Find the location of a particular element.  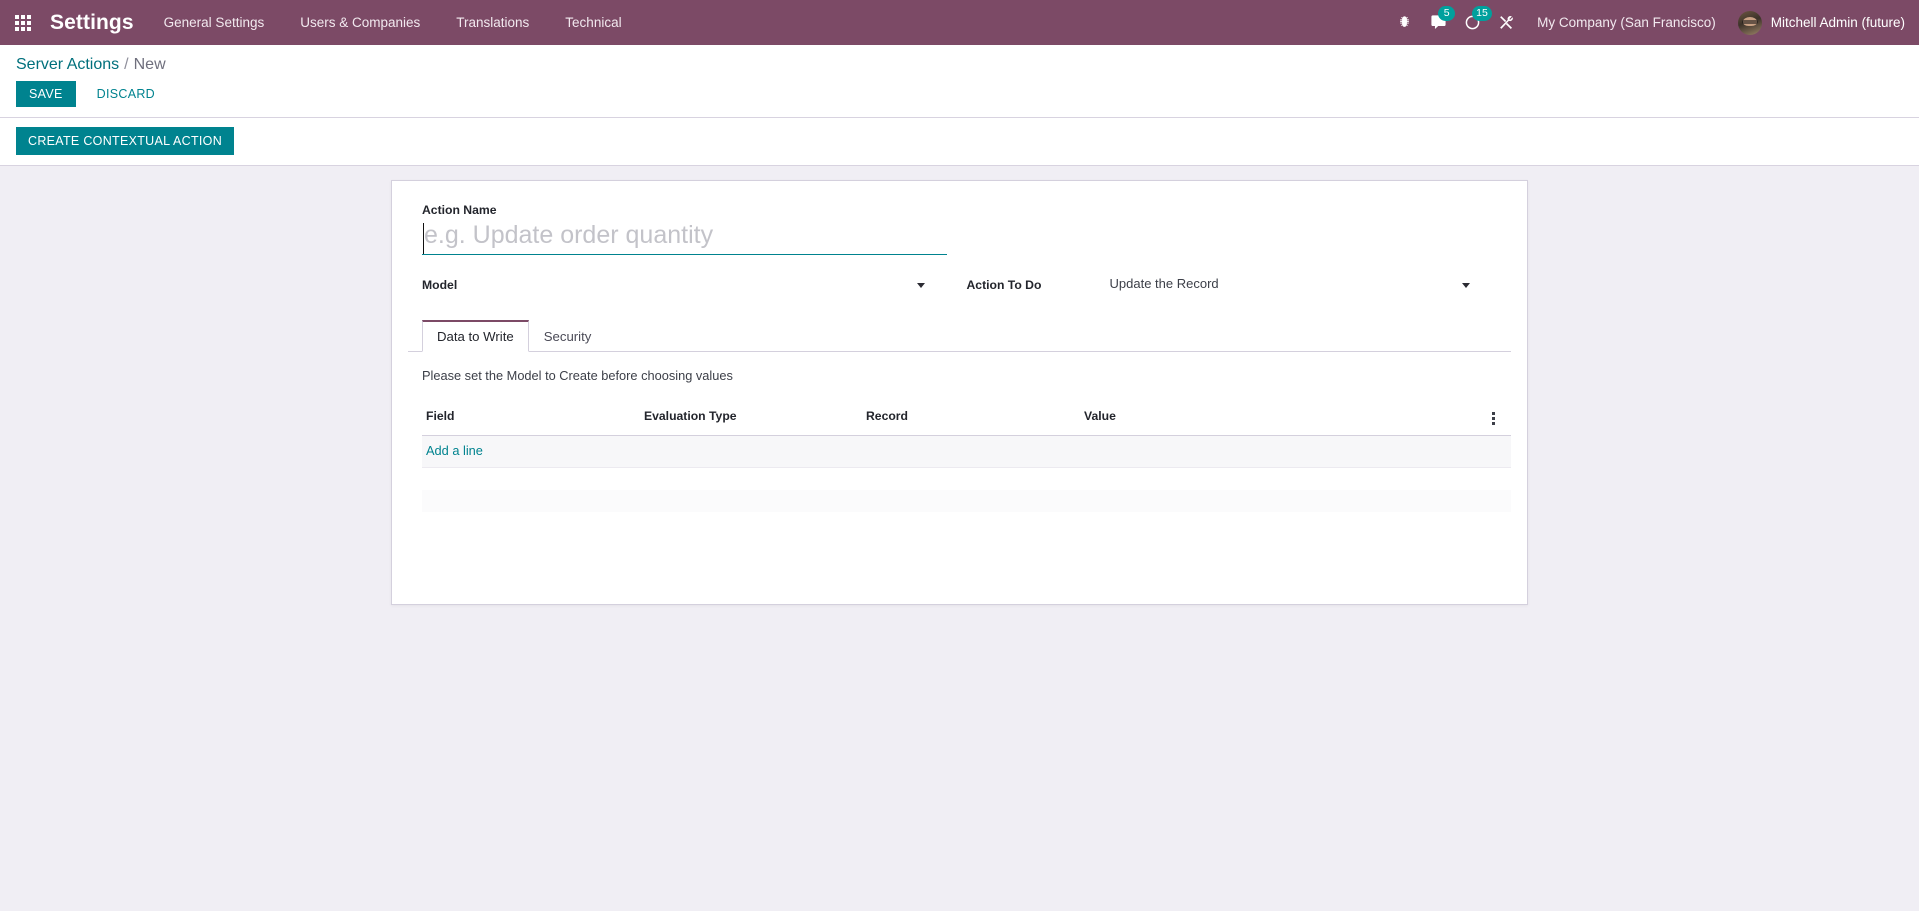

table-header: Field Evaluation Type Record Value is located at coordinates (966, 418).